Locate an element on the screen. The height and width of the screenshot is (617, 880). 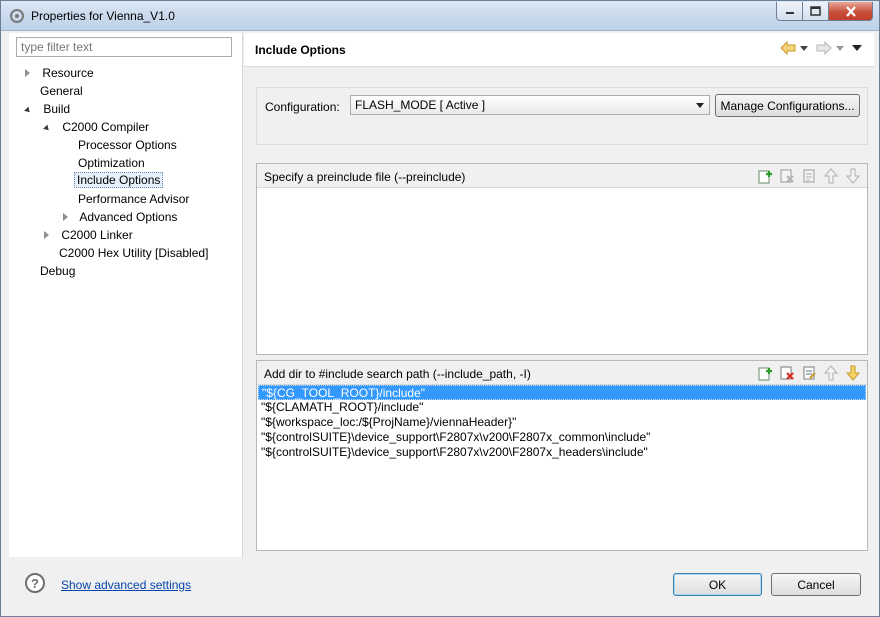
tree-item-label: Include Options is located at coordinates (119, 180).